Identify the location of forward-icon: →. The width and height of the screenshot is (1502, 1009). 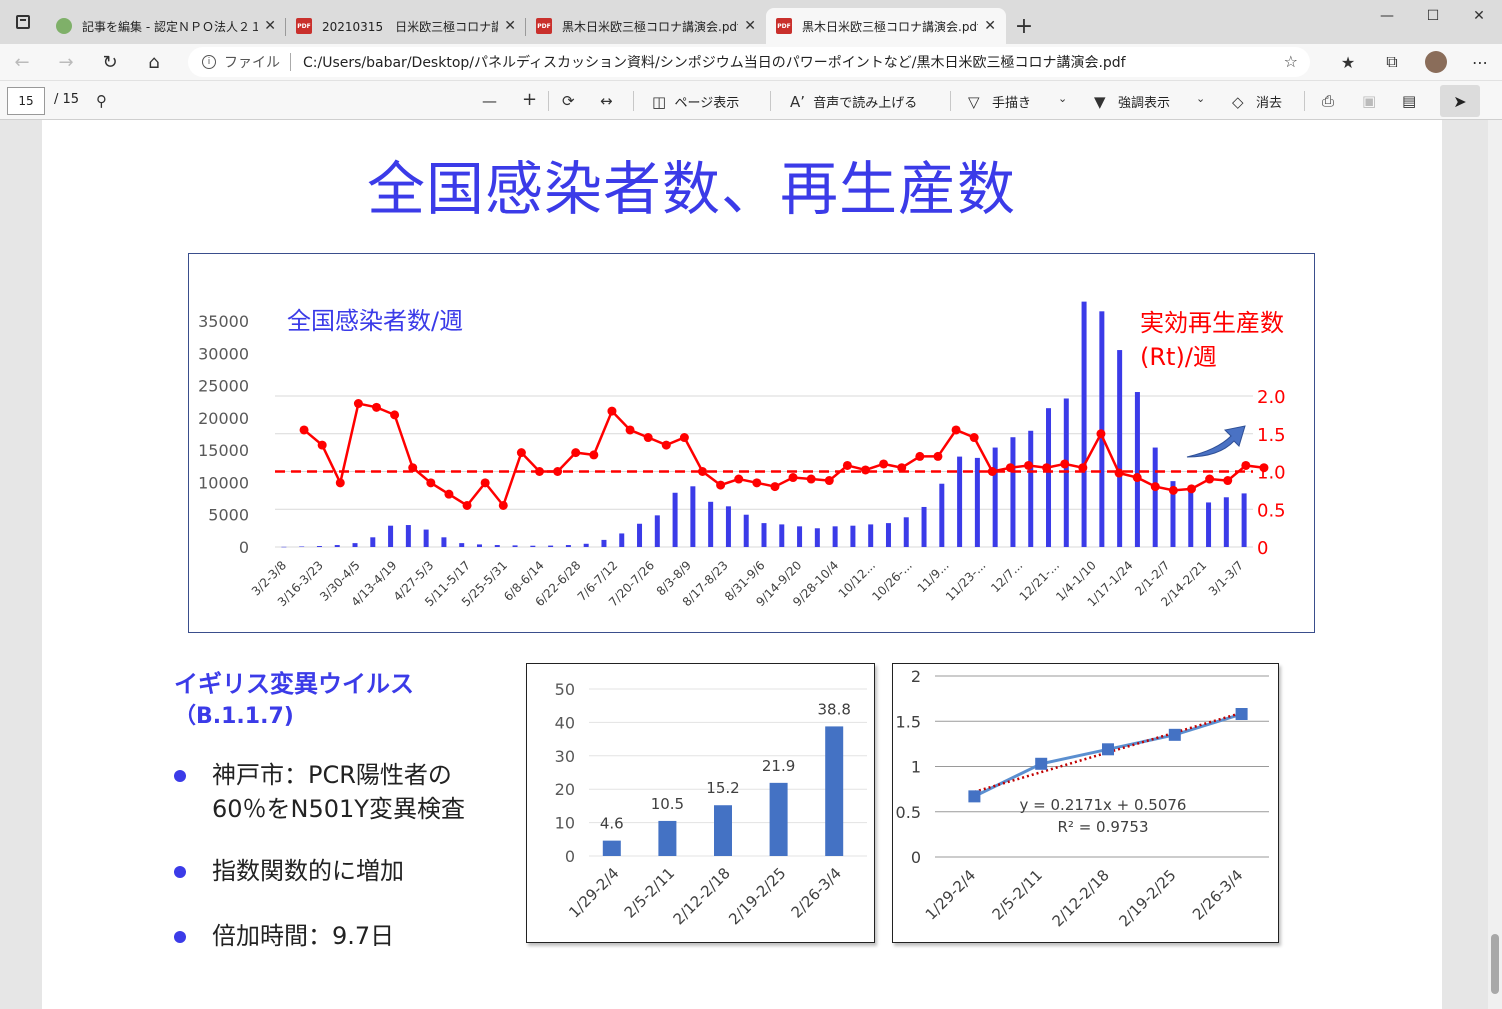
(66, 62).